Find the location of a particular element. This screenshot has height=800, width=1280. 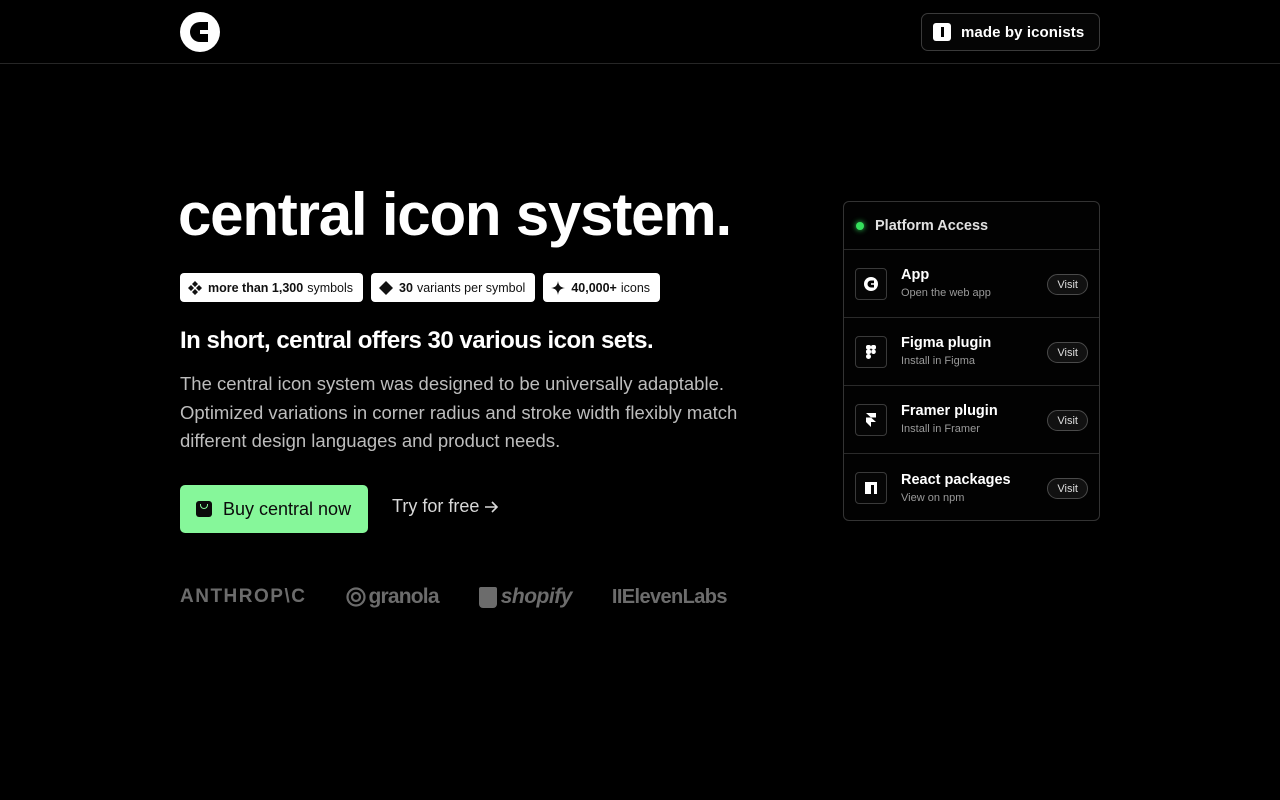

try-label: Try for free is located at coordinates (436, 506).